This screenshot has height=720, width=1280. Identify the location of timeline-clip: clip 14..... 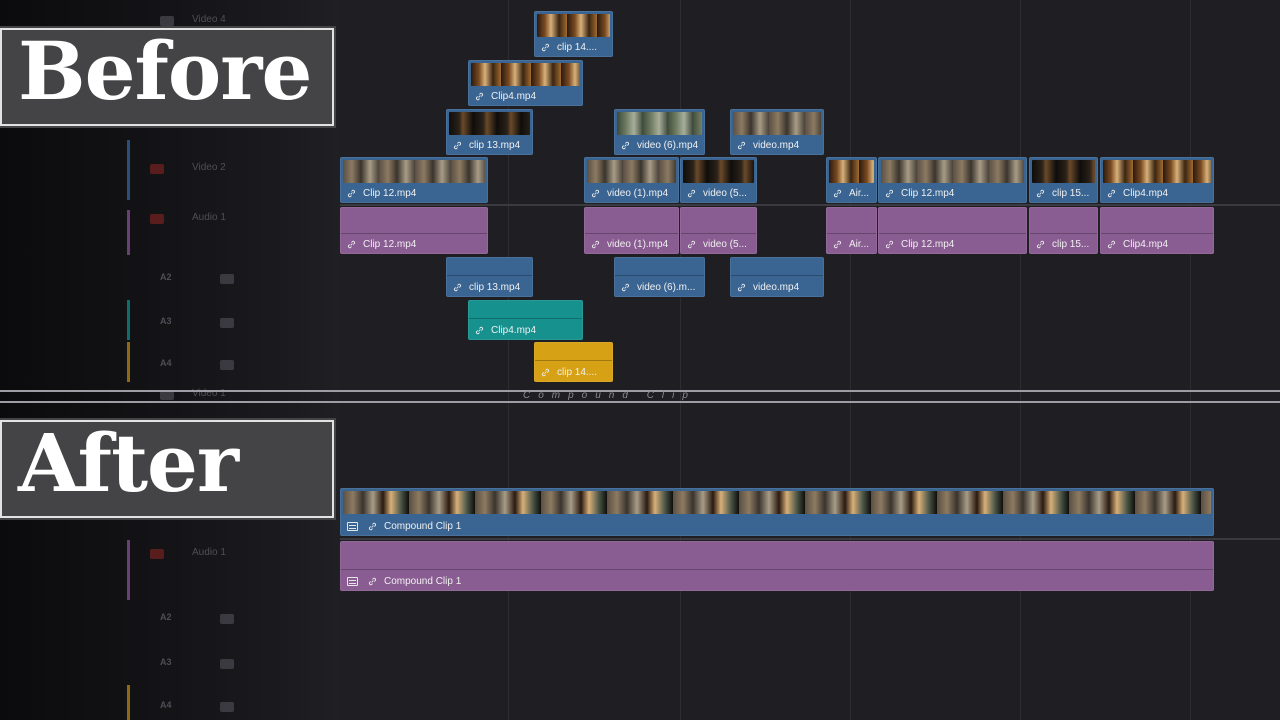
(573, 34).